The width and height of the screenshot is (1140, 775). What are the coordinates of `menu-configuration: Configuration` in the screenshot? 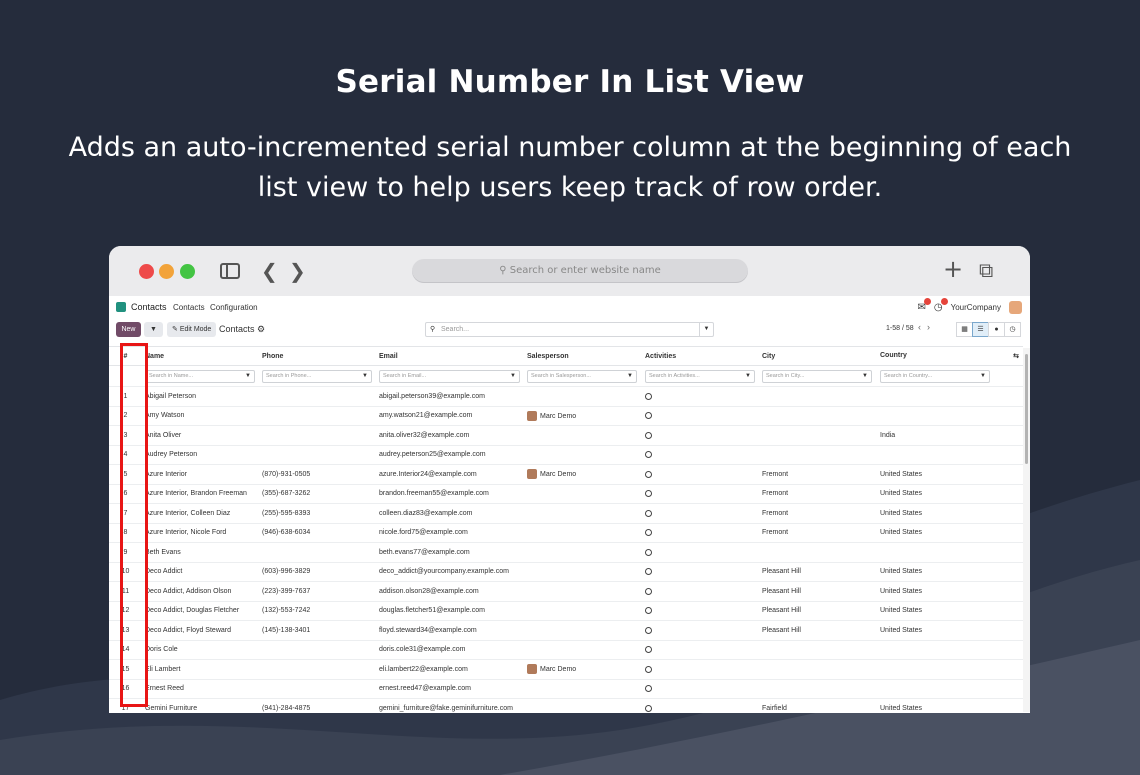 It's located at (234, 307).